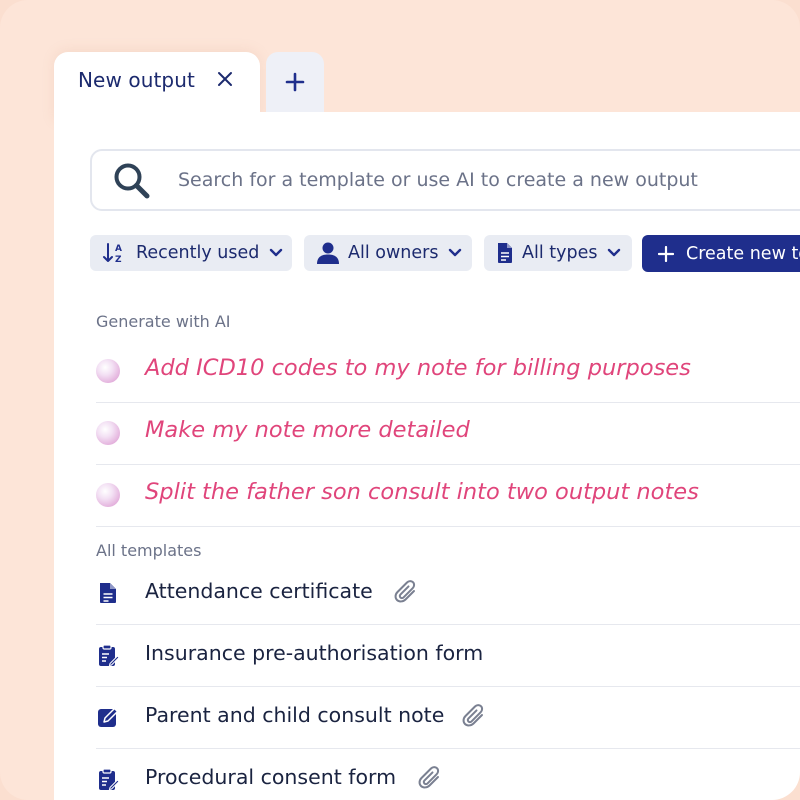 This screenshot has height=800, width=800. I want to click on search-icon, so click(132, 181).